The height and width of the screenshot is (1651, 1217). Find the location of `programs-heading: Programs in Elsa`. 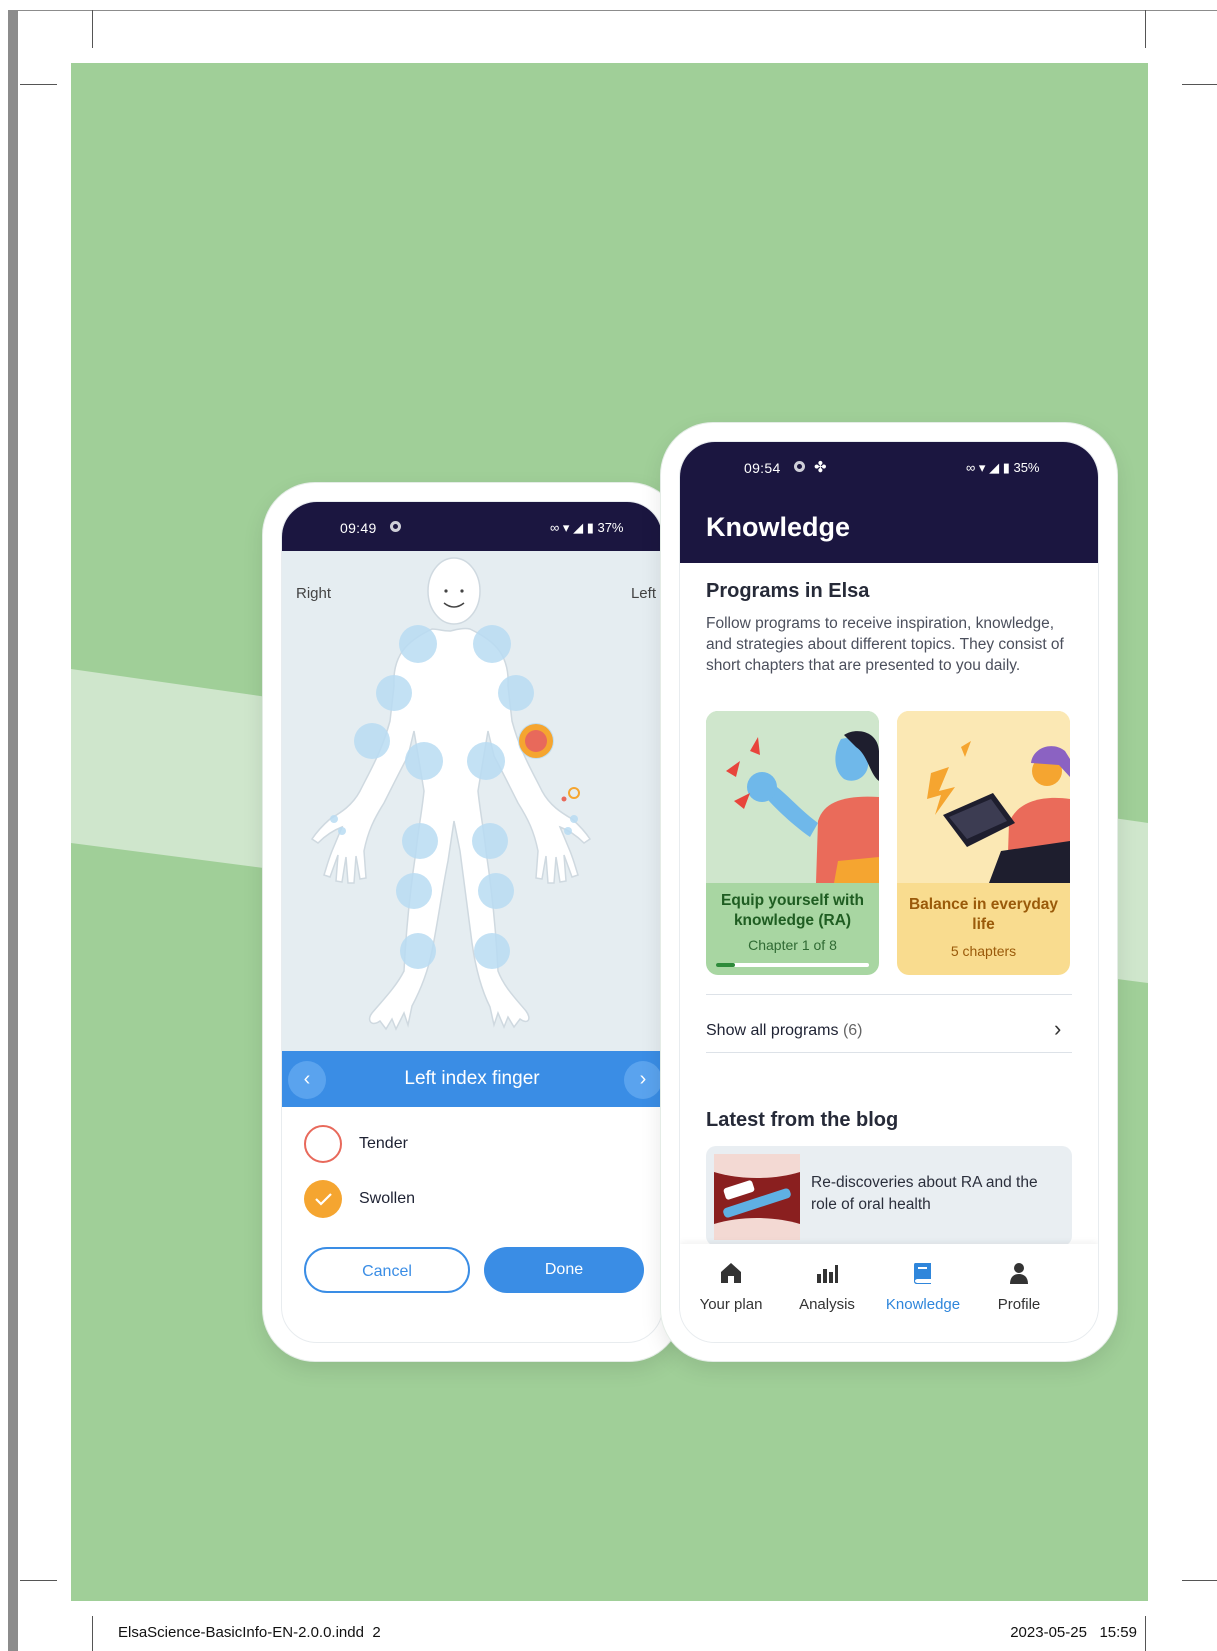

programs-heading: Programs in Elsa is located at coordinates (788, 591).